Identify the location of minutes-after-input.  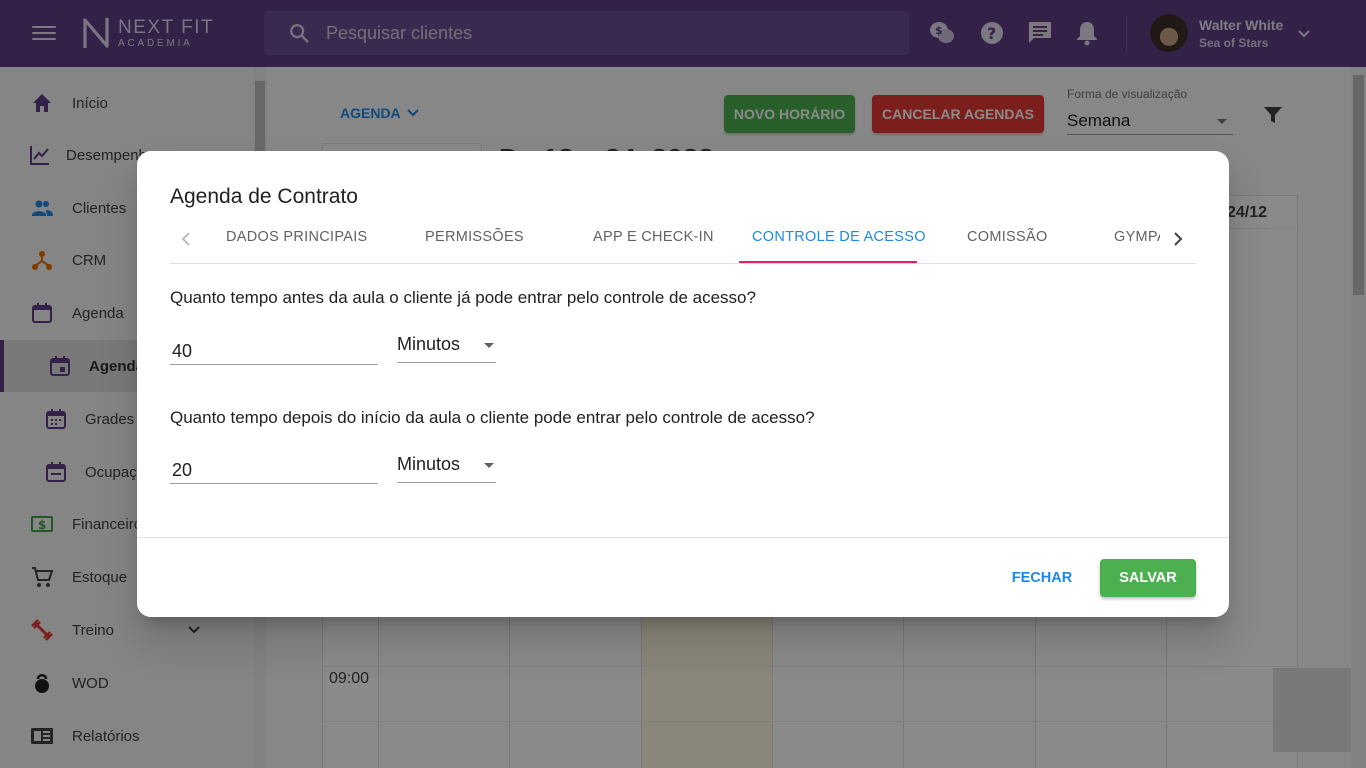
(274, 467).